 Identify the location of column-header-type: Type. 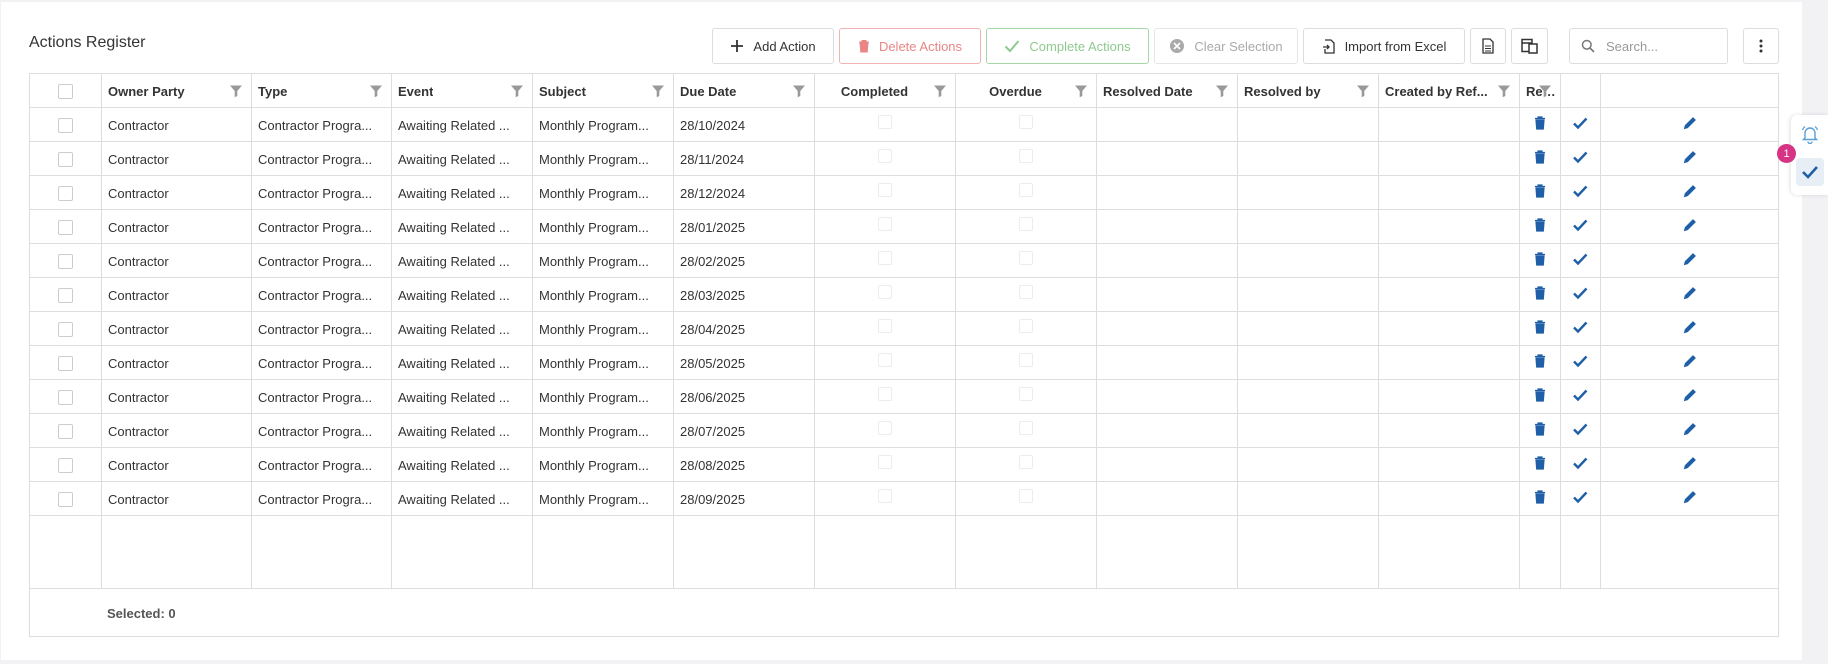
(321, 91).